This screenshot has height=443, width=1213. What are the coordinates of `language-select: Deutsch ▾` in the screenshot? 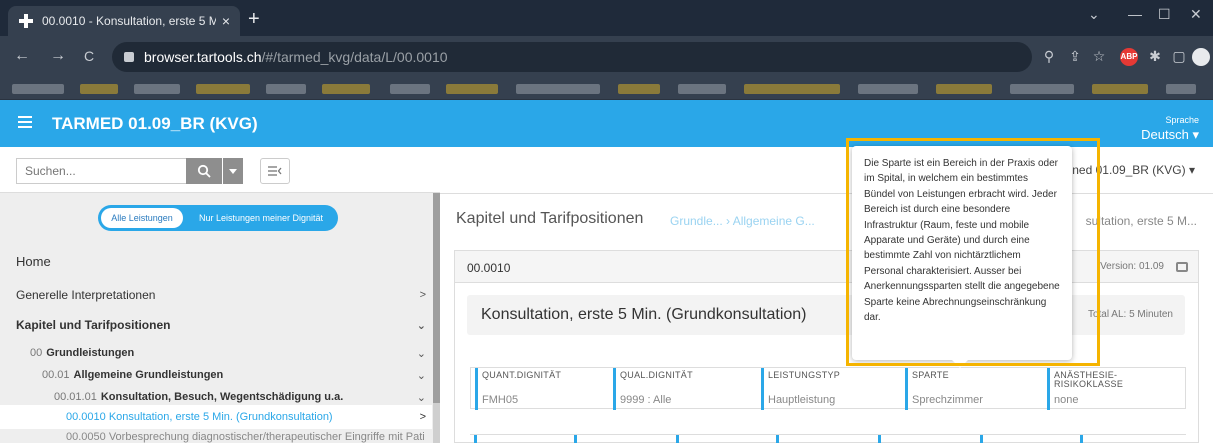 It's located at (1170, 135).